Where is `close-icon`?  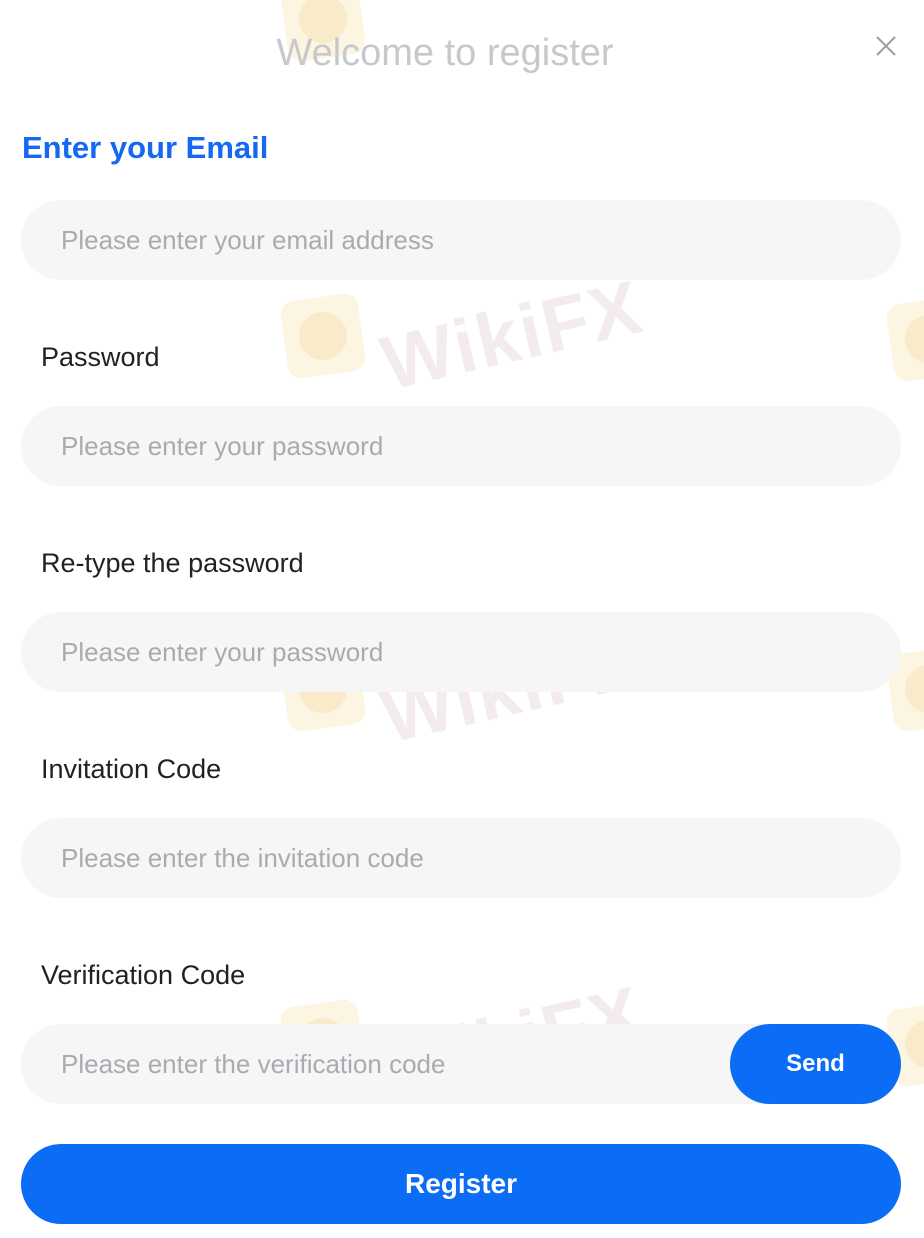 close-icon is located at coordinates (886, 46).